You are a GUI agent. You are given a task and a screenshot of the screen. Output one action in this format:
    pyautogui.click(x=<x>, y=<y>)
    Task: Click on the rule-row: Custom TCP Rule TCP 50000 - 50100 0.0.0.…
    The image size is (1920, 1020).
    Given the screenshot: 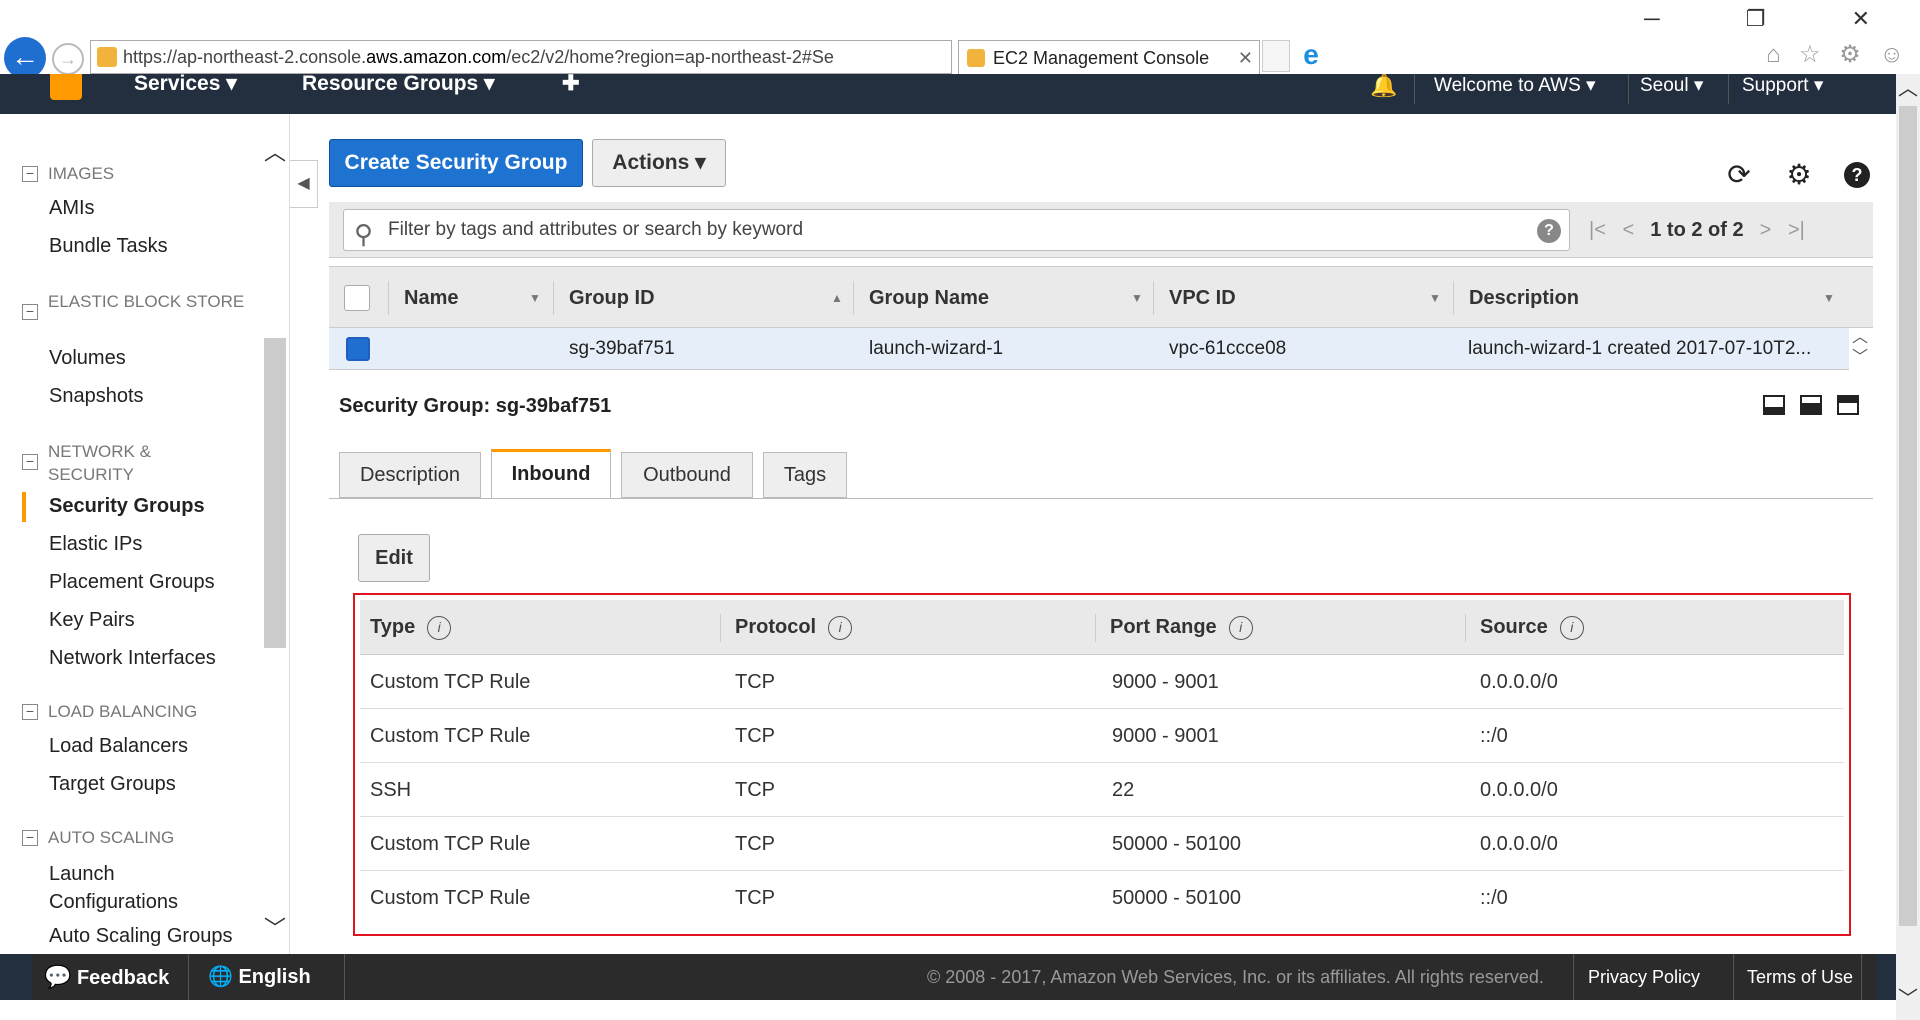 What is the action you would take?
    pyautogui.click(x=1102, y=844)
    